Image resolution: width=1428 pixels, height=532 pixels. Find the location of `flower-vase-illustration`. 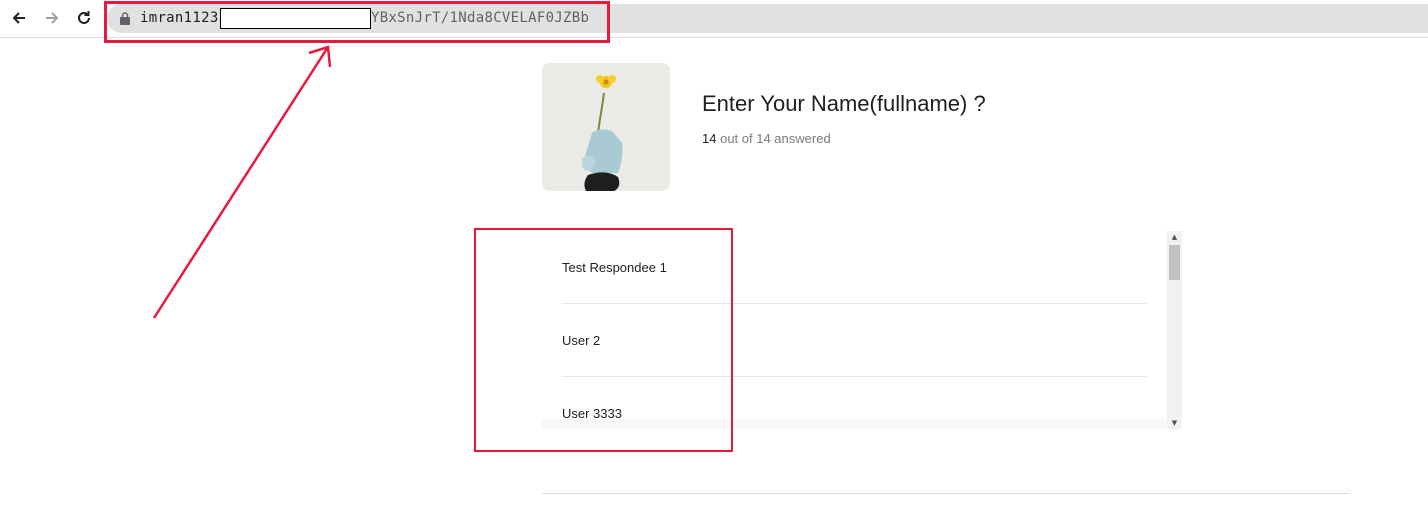

flower-vase-illustration is located at coordinates (606, 127).